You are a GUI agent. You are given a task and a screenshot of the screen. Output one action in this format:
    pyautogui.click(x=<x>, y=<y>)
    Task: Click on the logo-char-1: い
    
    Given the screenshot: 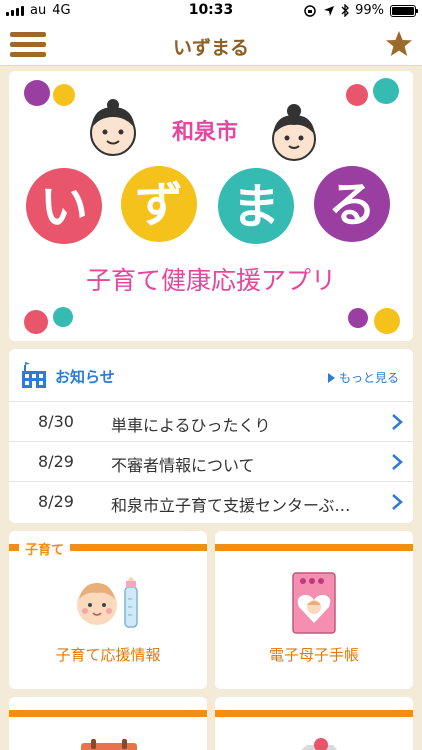 What is the action you would take?
    pyautogui.click(x=64, y=207)
    